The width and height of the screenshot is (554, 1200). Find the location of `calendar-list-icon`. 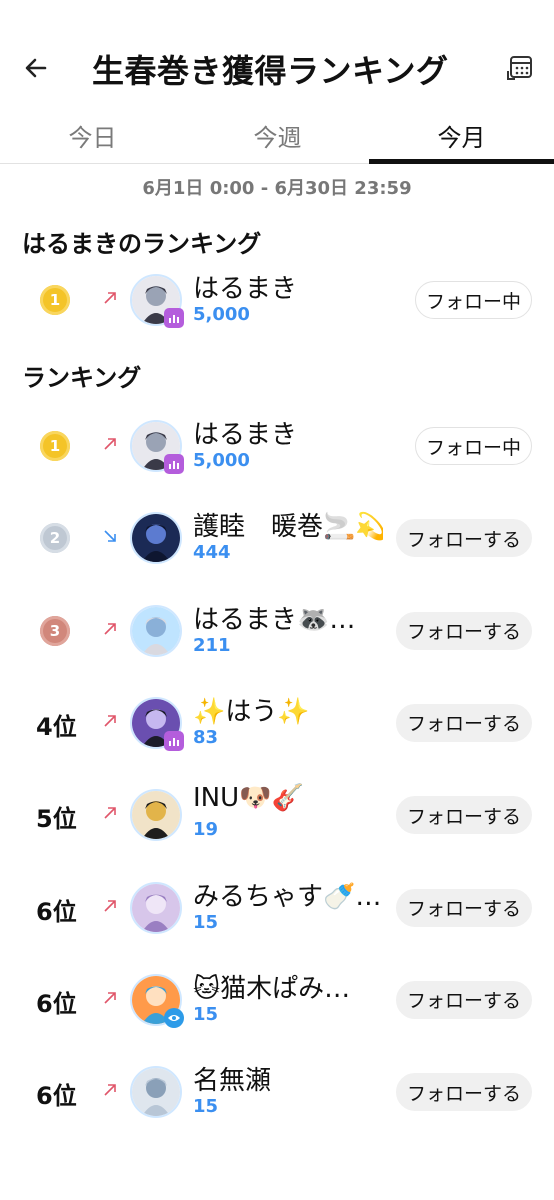

calendar-list-icon is located at coordinates (519, 68).